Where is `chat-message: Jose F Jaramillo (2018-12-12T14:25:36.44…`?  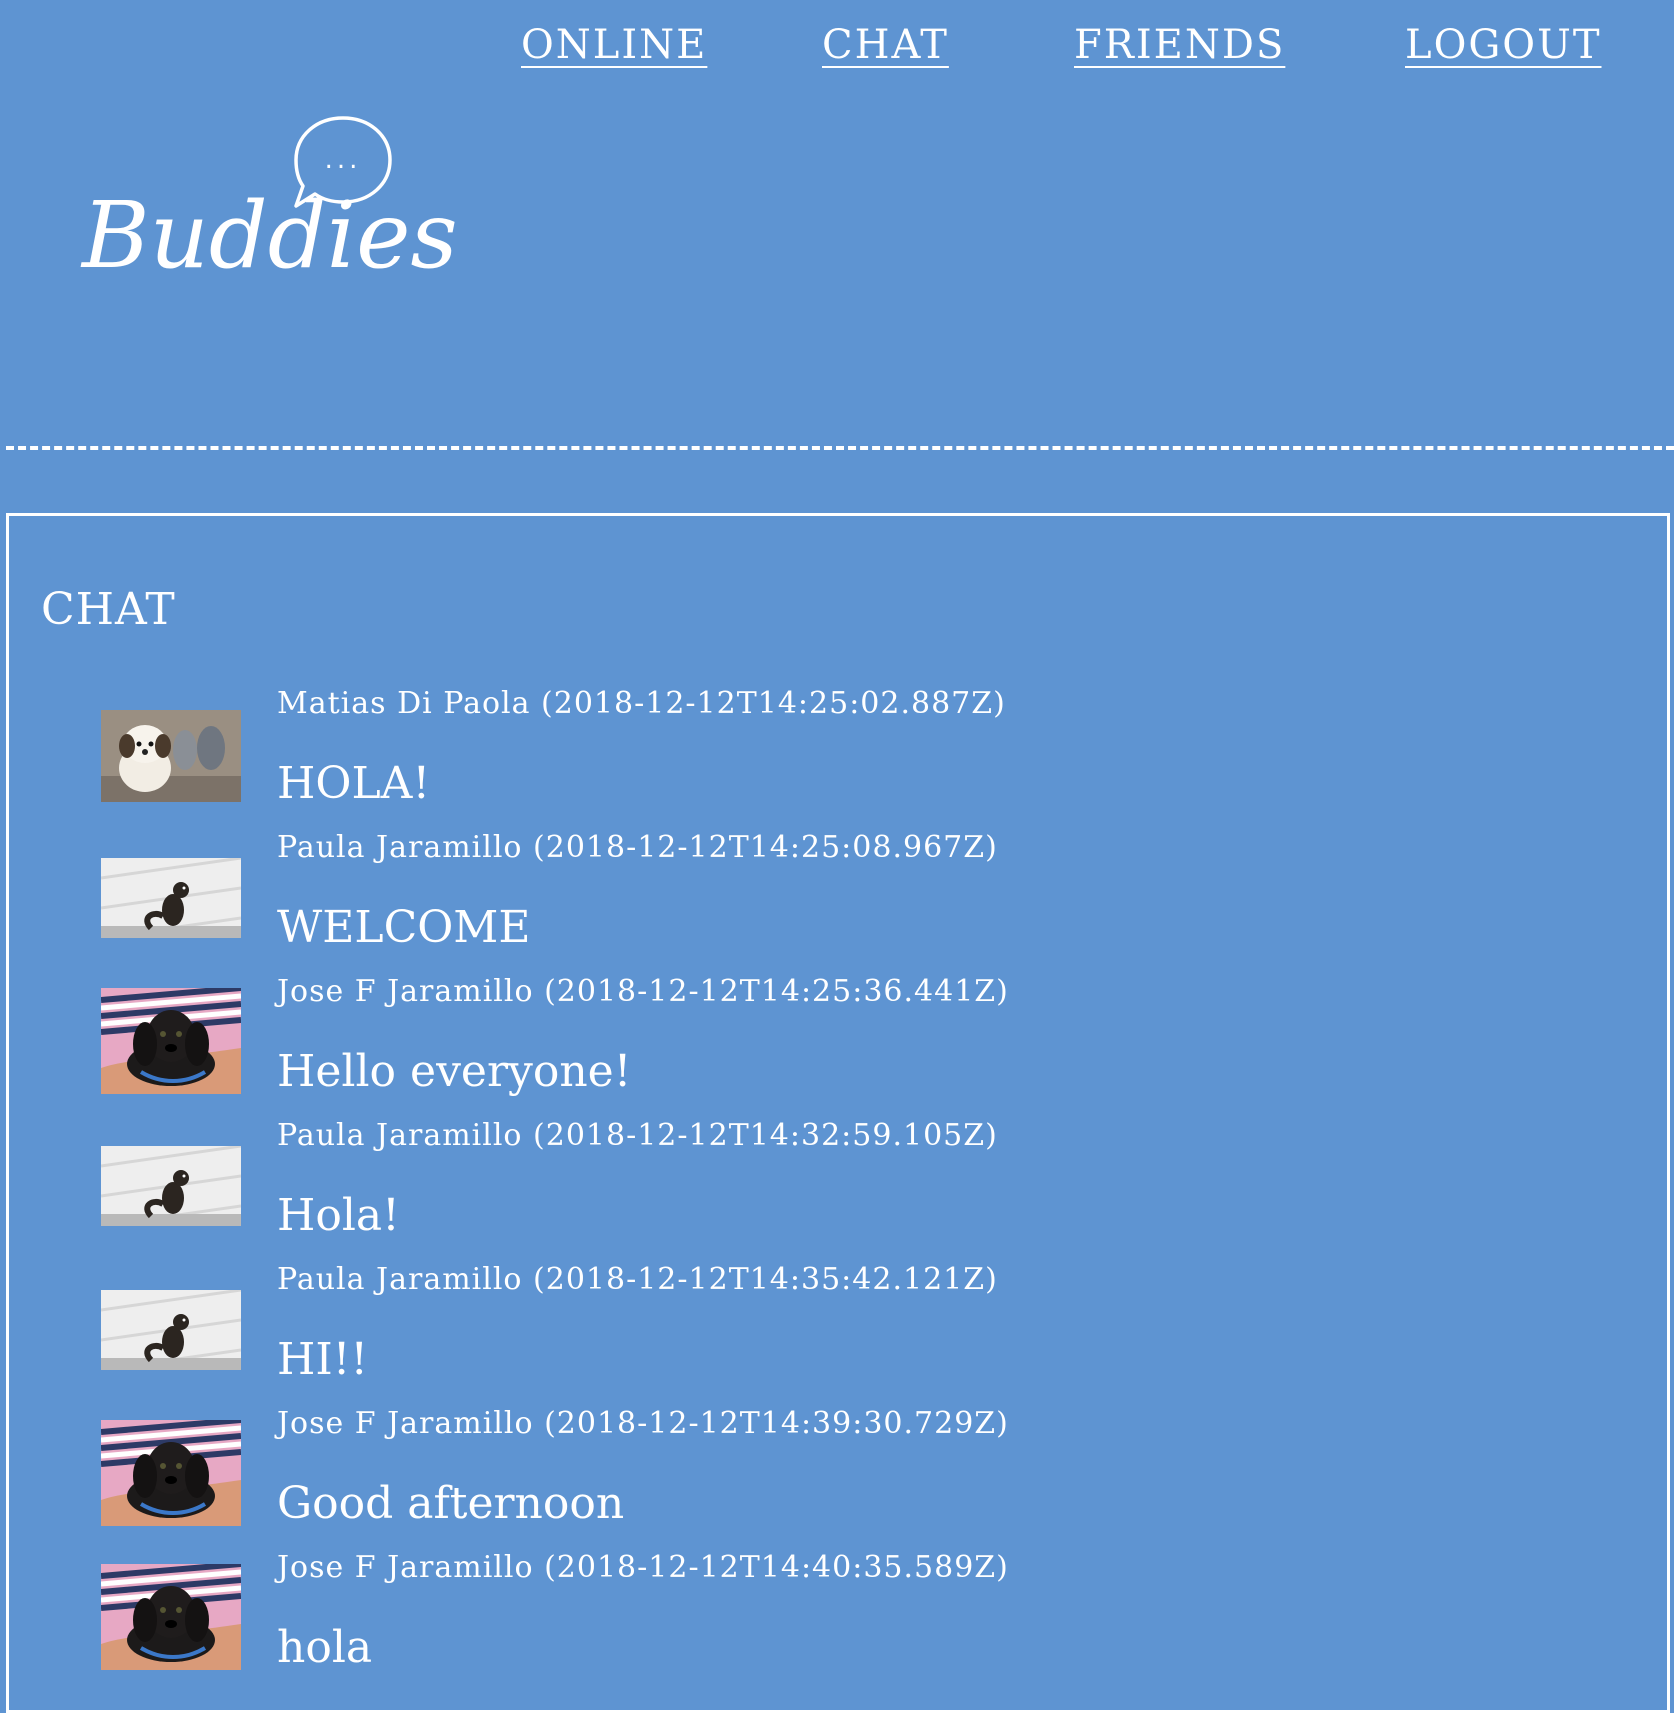 chat-message: Jose F Jaramillo (2018-12-12T14:25:36.44… is located at coordinates (801, 1046).